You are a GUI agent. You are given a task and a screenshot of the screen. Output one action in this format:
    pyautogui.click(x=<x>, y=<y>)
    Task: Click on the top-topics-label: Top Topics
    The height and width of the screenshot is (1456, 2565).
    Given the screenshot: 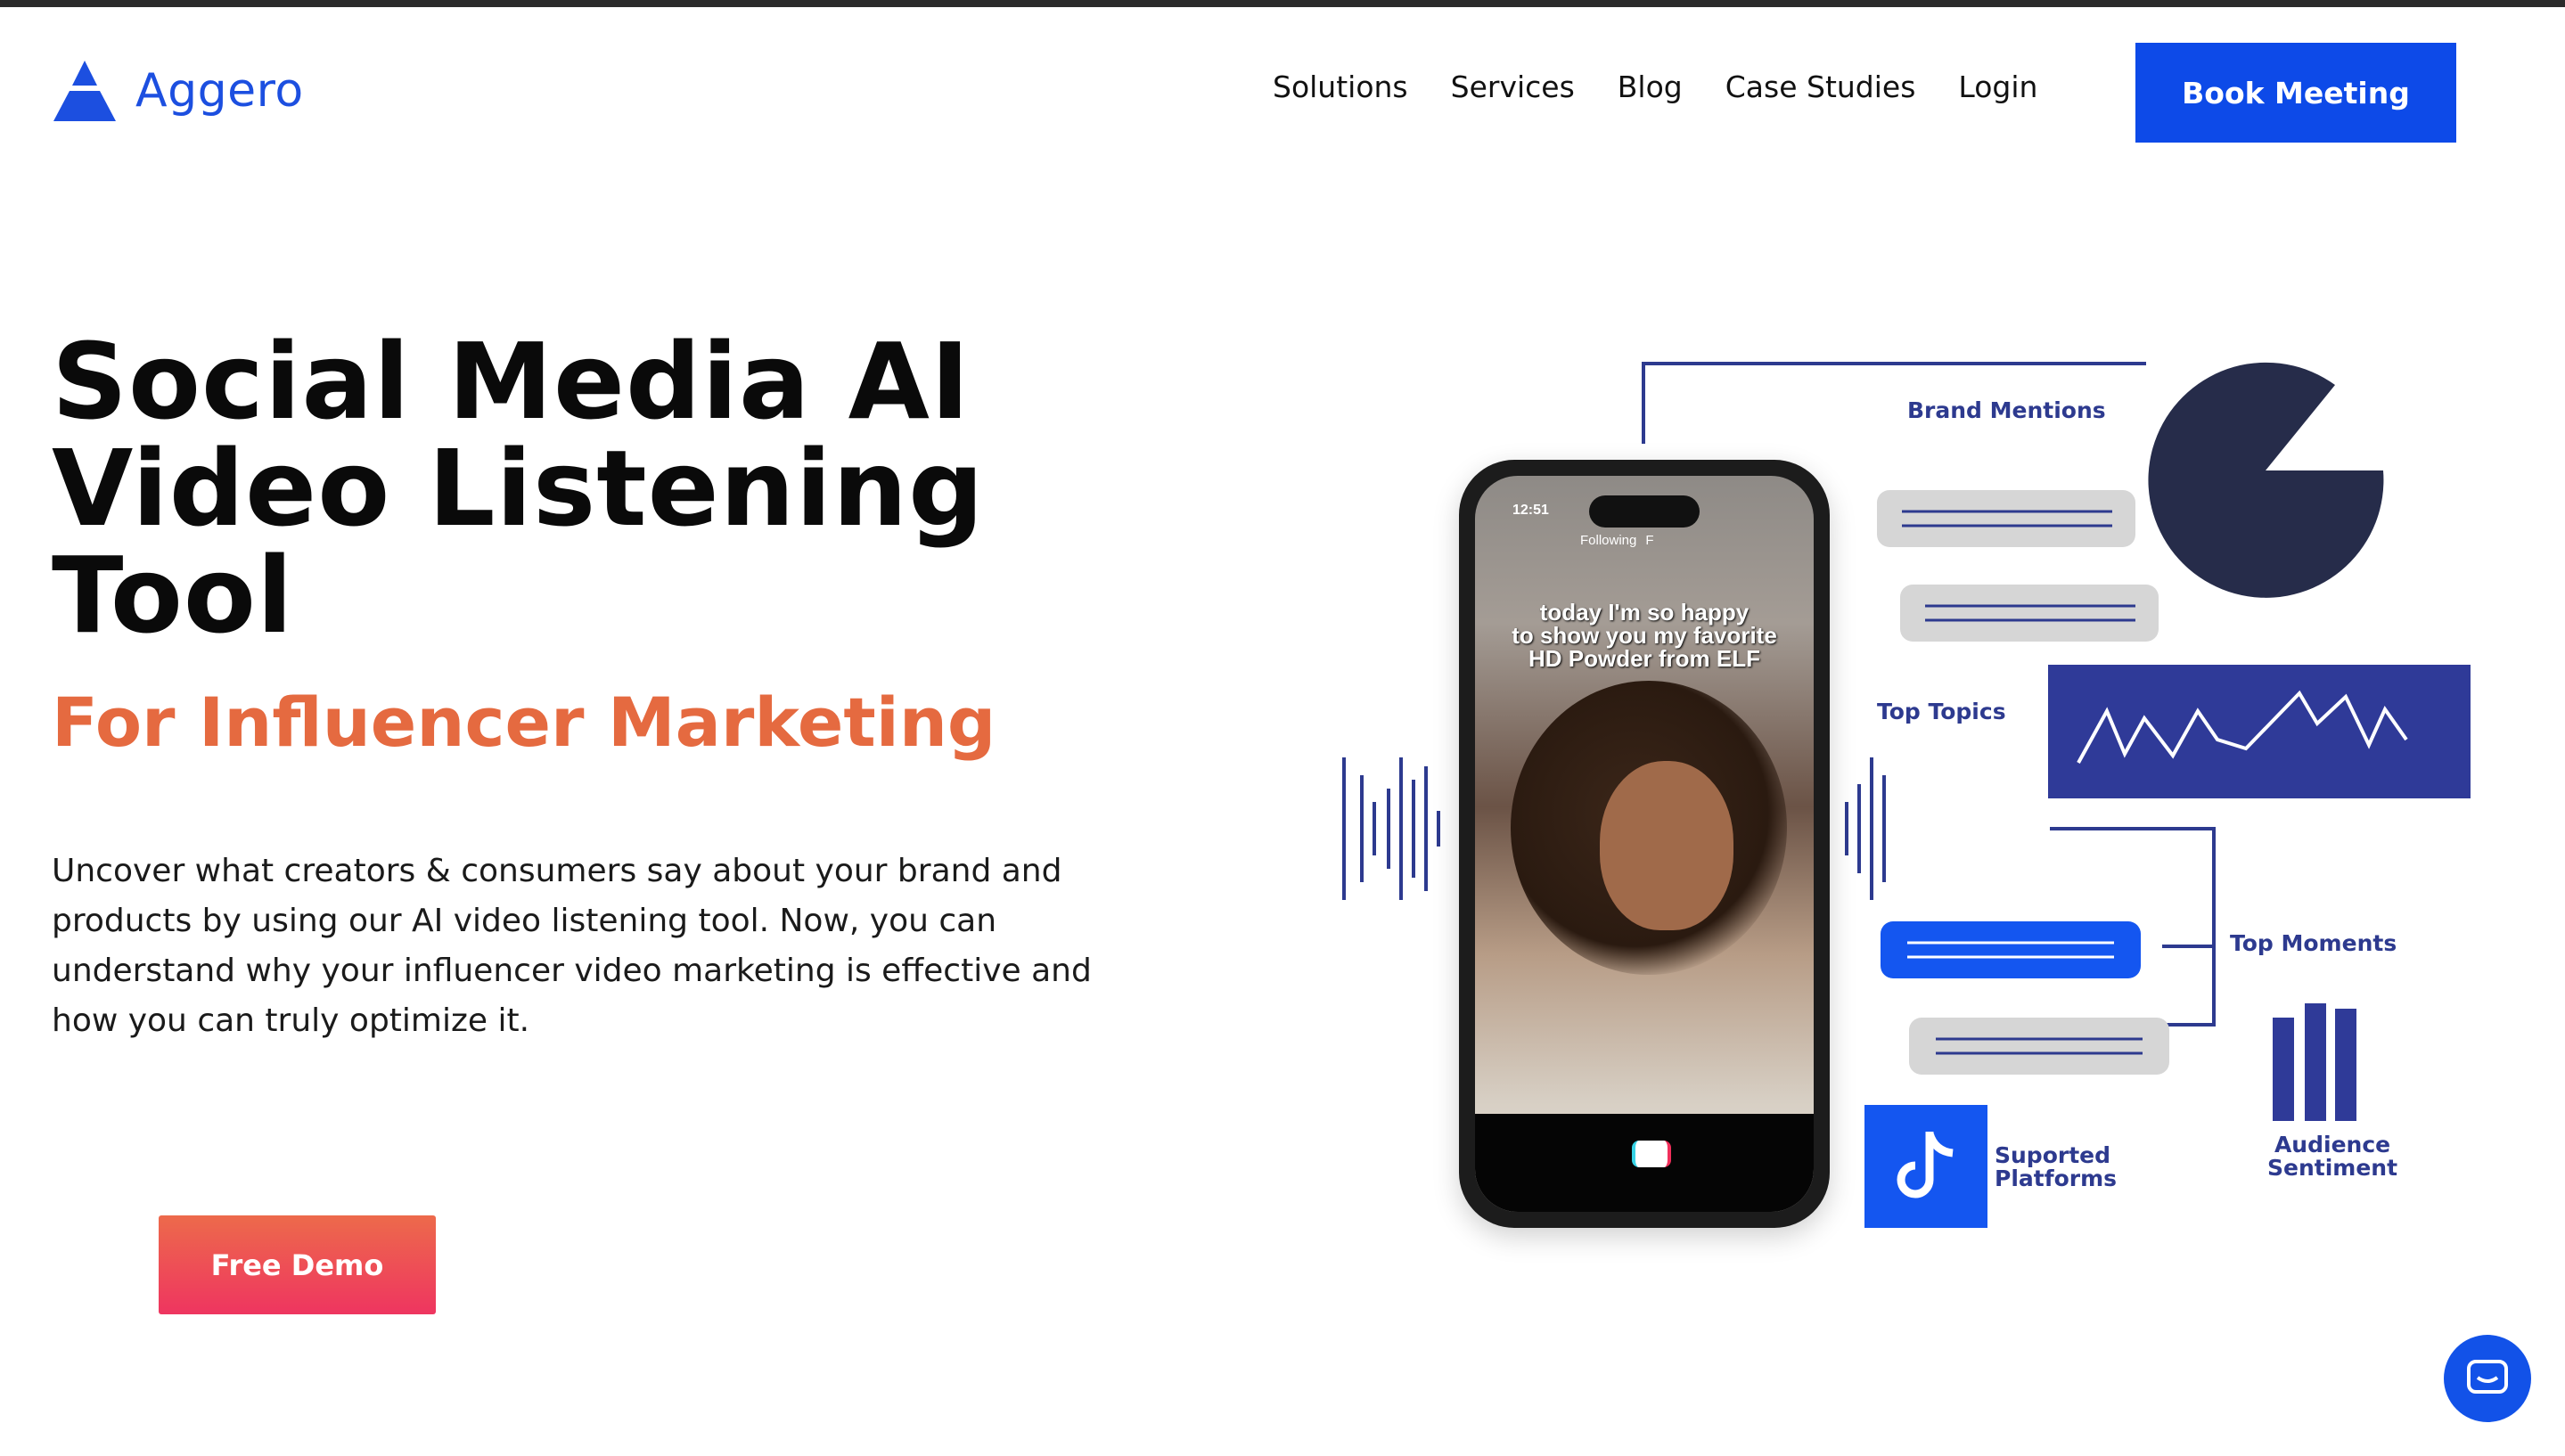 What is the action you would take?
    pyautogui.click(x=1941, y=711)
    